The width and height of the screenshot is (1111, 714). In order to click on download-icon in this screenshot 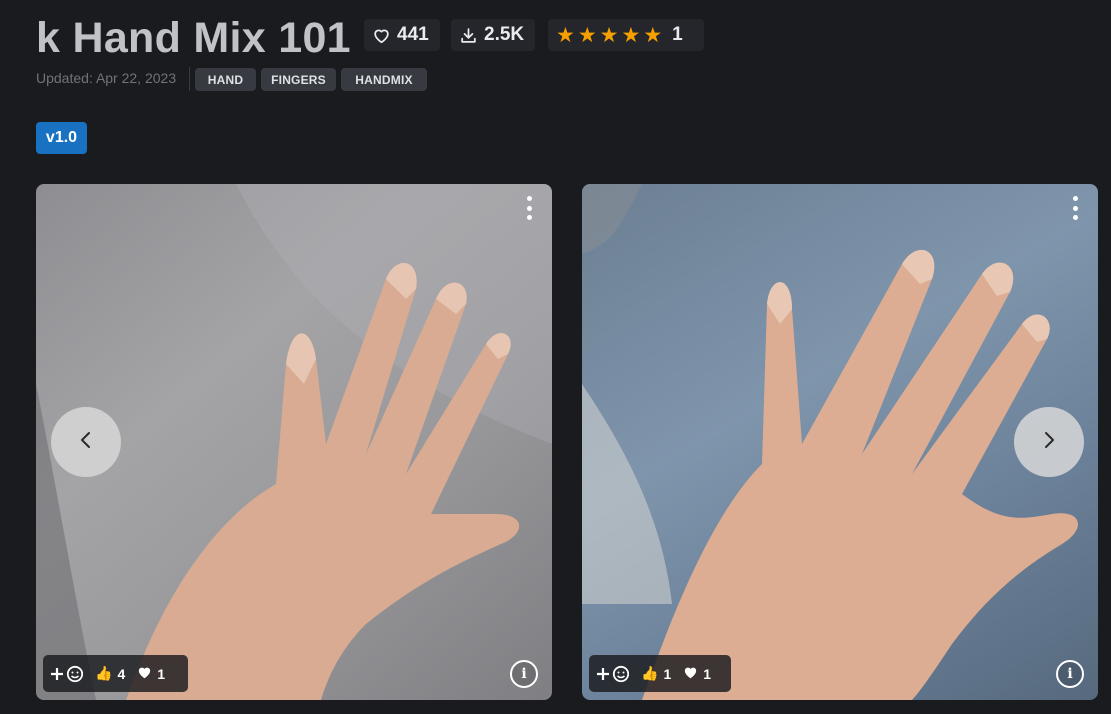, I will do `click(468, 35)`.